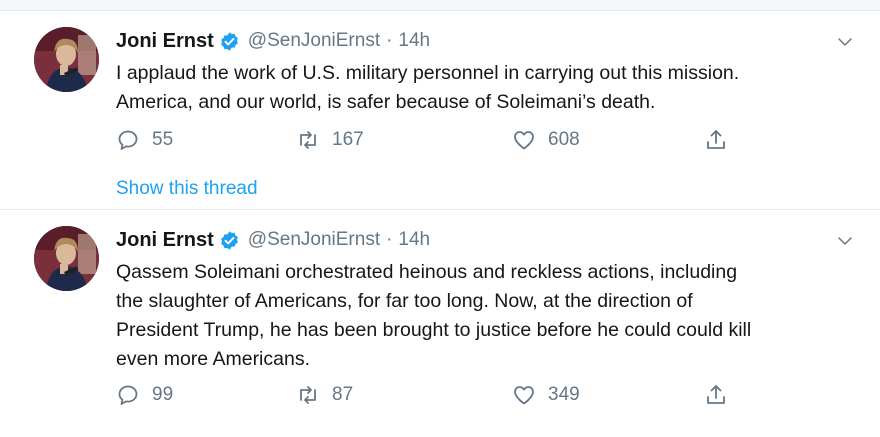 Image resolution: width=880 pixels, height=437 pixels. I want to click on previous-tweet-edge, so click(440, 5).